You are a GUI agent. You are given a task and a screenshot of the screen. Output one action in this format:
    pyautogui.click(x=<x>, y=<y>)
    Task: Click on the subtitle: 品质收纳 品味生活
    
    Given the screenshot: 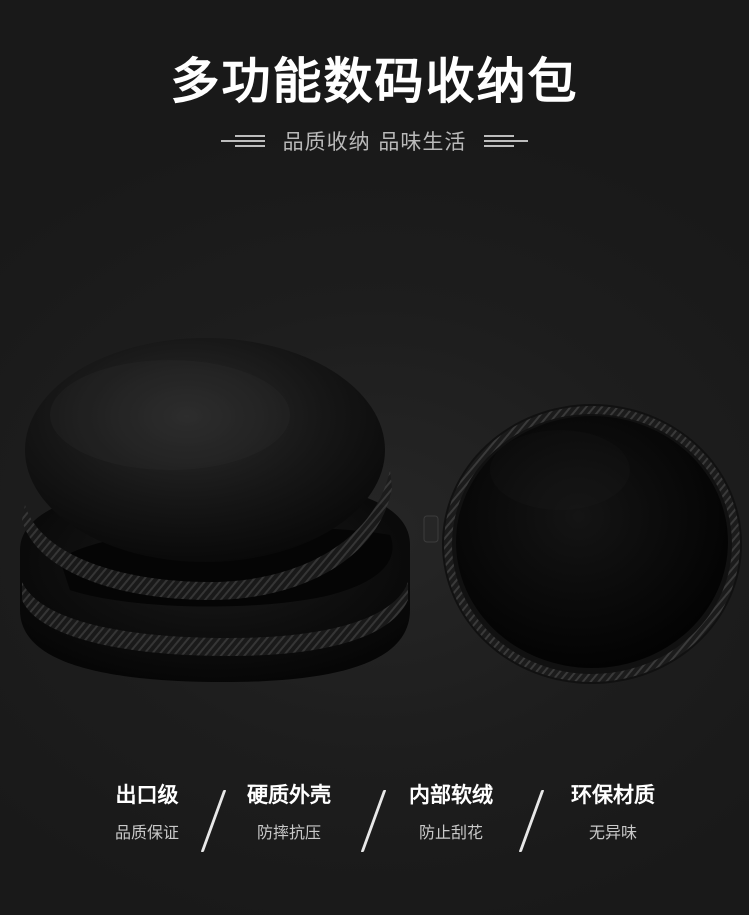 What is the action you would take?
    pyautogui.click(x=374, y=142)
    